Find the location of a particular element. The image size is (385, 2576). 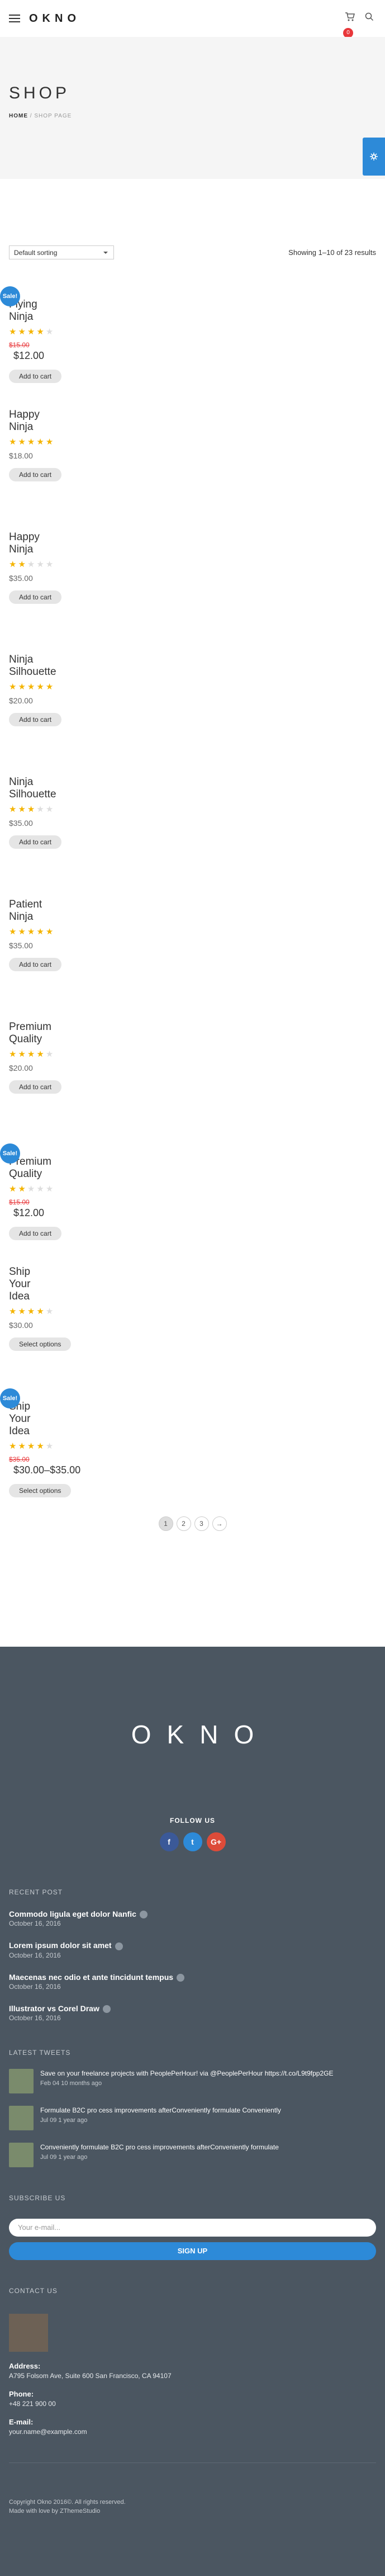

page-number: 2 is located at coordinates (184, 1523).